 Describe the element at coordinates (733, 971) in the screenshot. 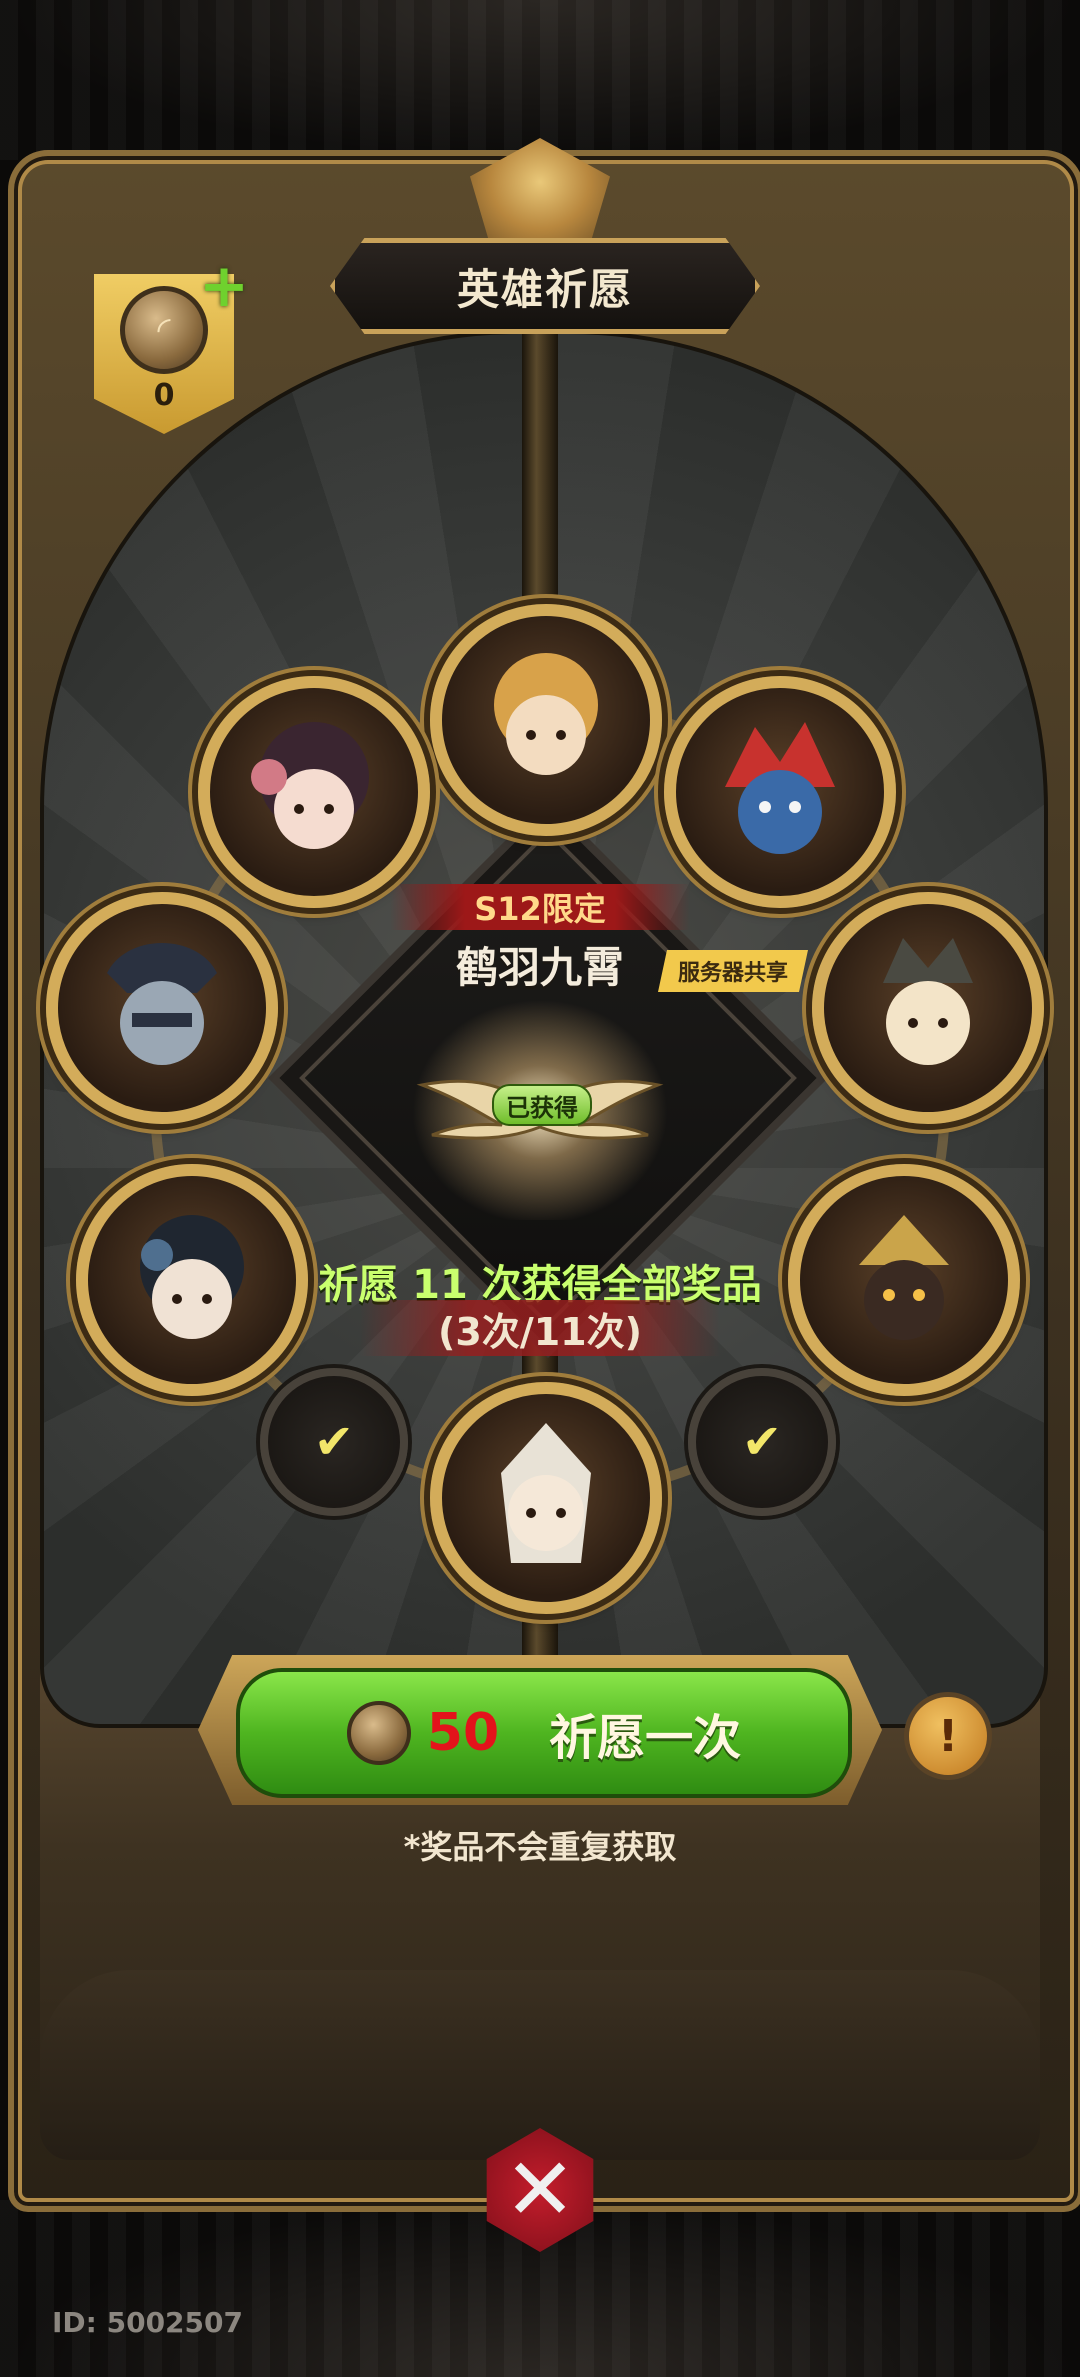

I see `server-share-tag: 服务器共享` at that location.